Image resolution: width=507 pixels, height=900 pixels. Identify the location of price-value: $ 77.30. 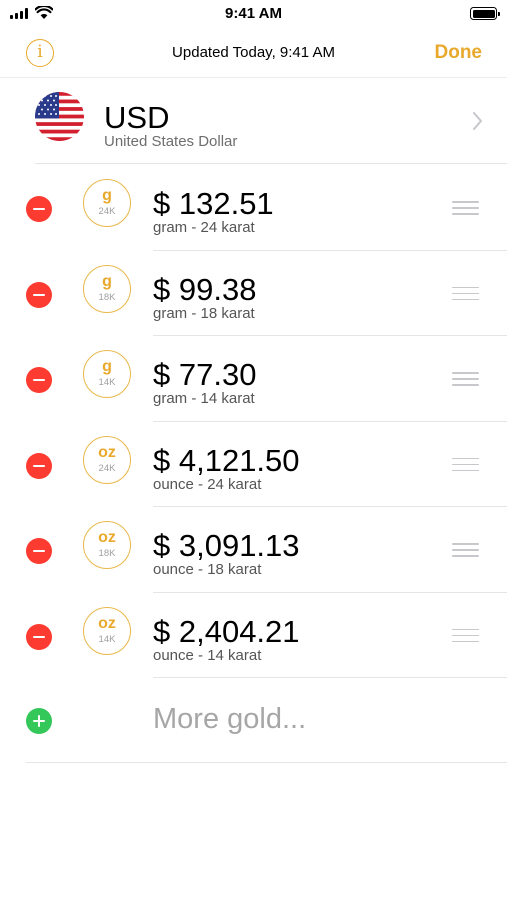
(205, 374).